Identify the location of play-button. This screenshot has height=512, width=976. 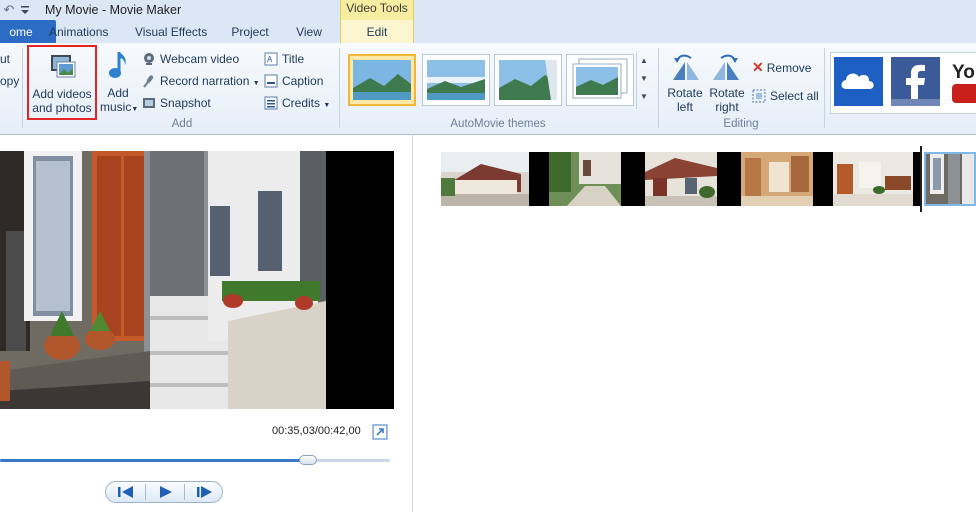
(165, 492).